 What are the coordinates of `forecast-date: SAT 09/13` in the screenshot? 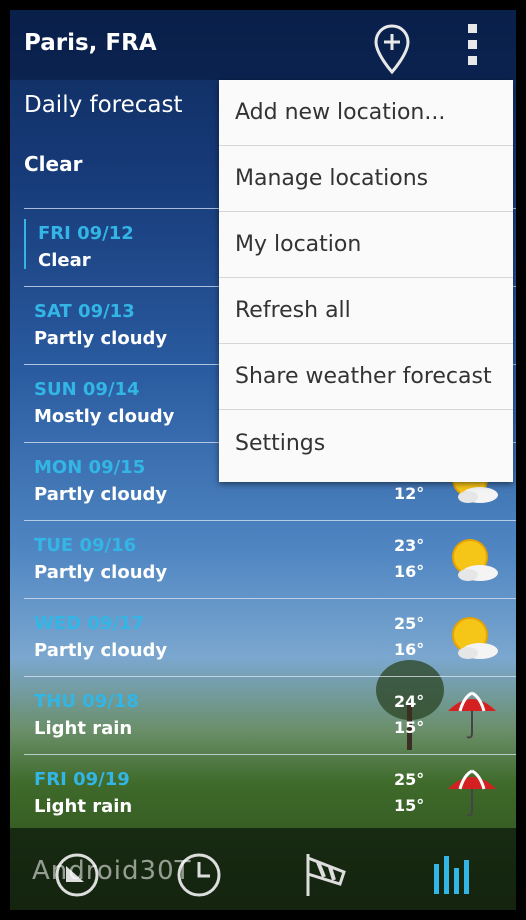 It's located at (84, 311).